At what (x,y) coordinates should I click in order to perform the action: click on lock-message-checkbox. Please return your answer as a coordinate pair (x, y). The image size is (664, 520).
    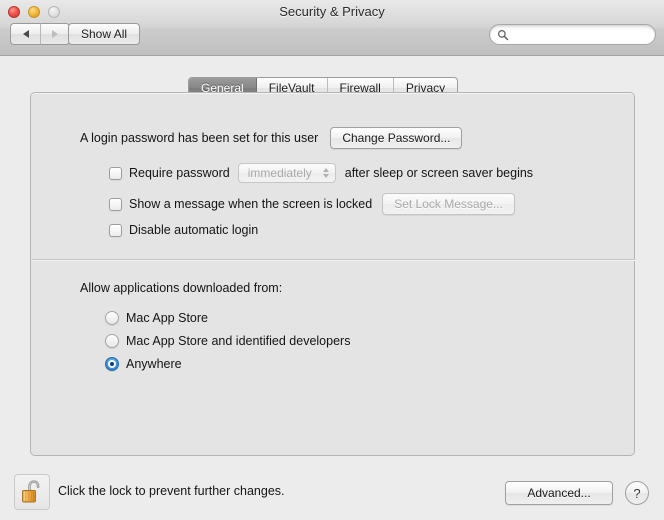
    Looking at the image, I should click on (115, 204).